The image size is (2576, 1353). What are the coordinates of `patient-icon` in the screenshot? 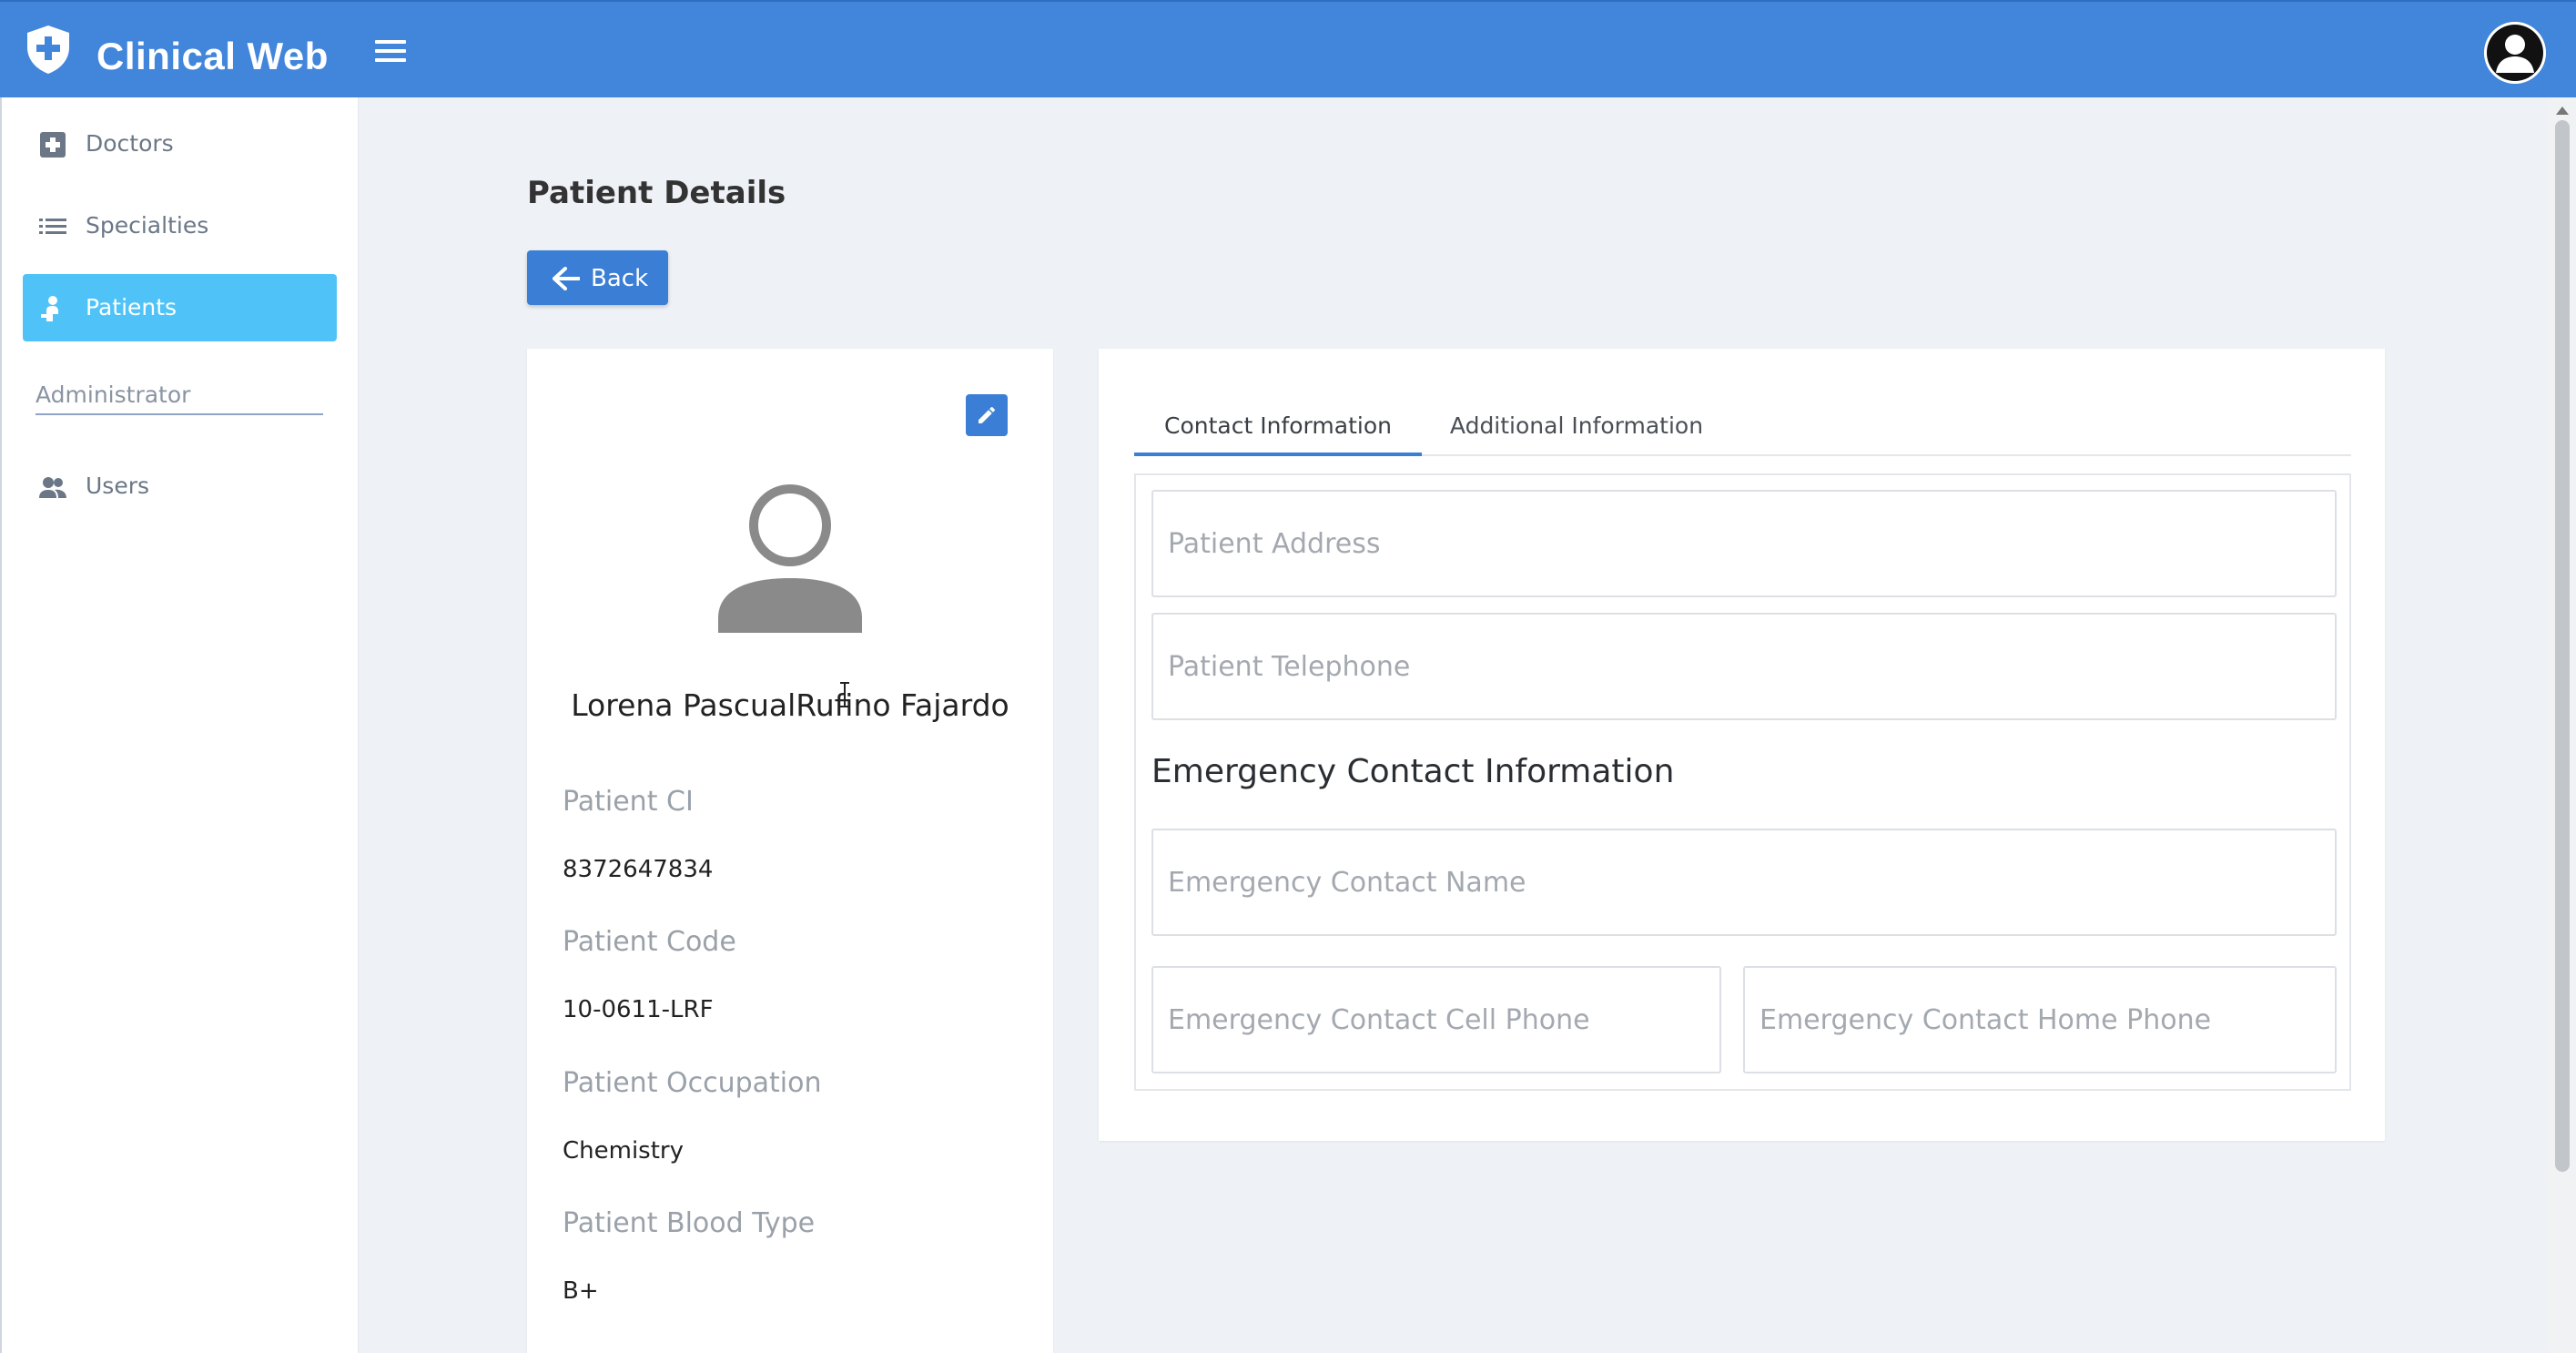 It's located at (49, 309).